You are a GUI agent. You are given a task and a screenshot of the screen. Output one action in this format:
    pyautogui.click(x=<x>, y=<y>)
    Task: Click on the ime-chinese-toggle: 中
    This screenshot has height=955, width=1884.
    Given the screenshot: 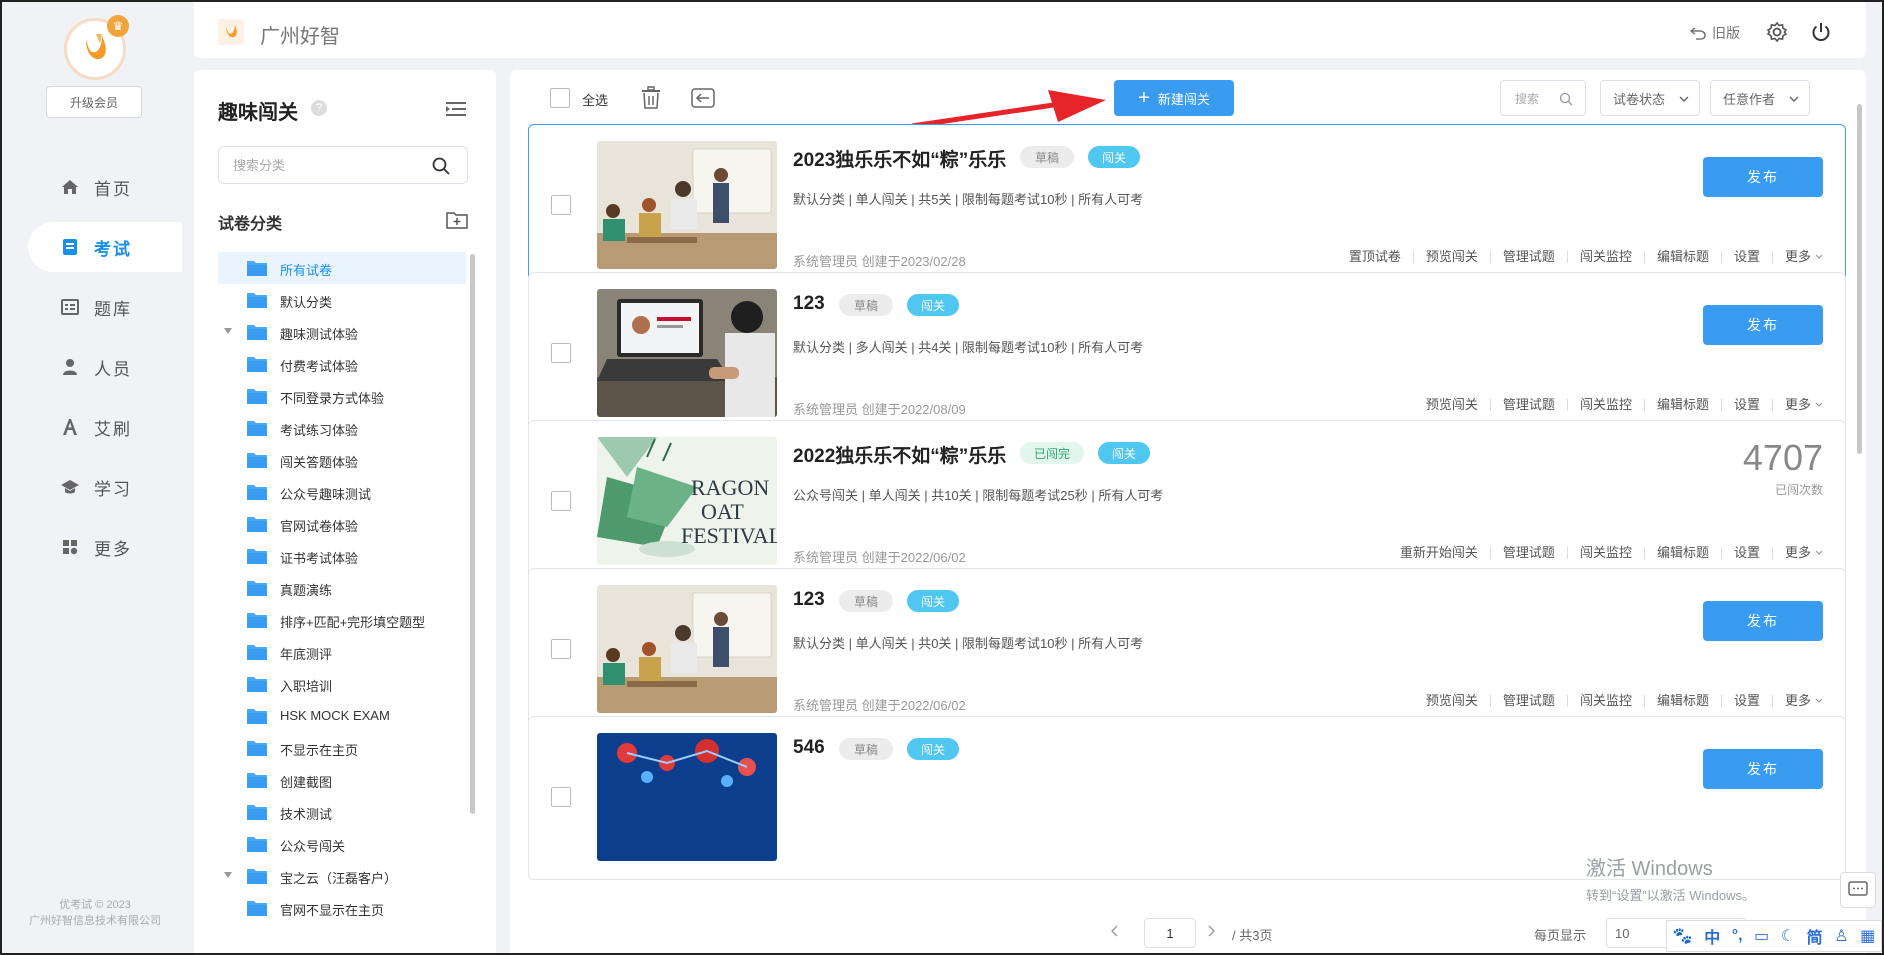 What is the action you would take?
    pyautogui.click(x=1712, y=936)
    